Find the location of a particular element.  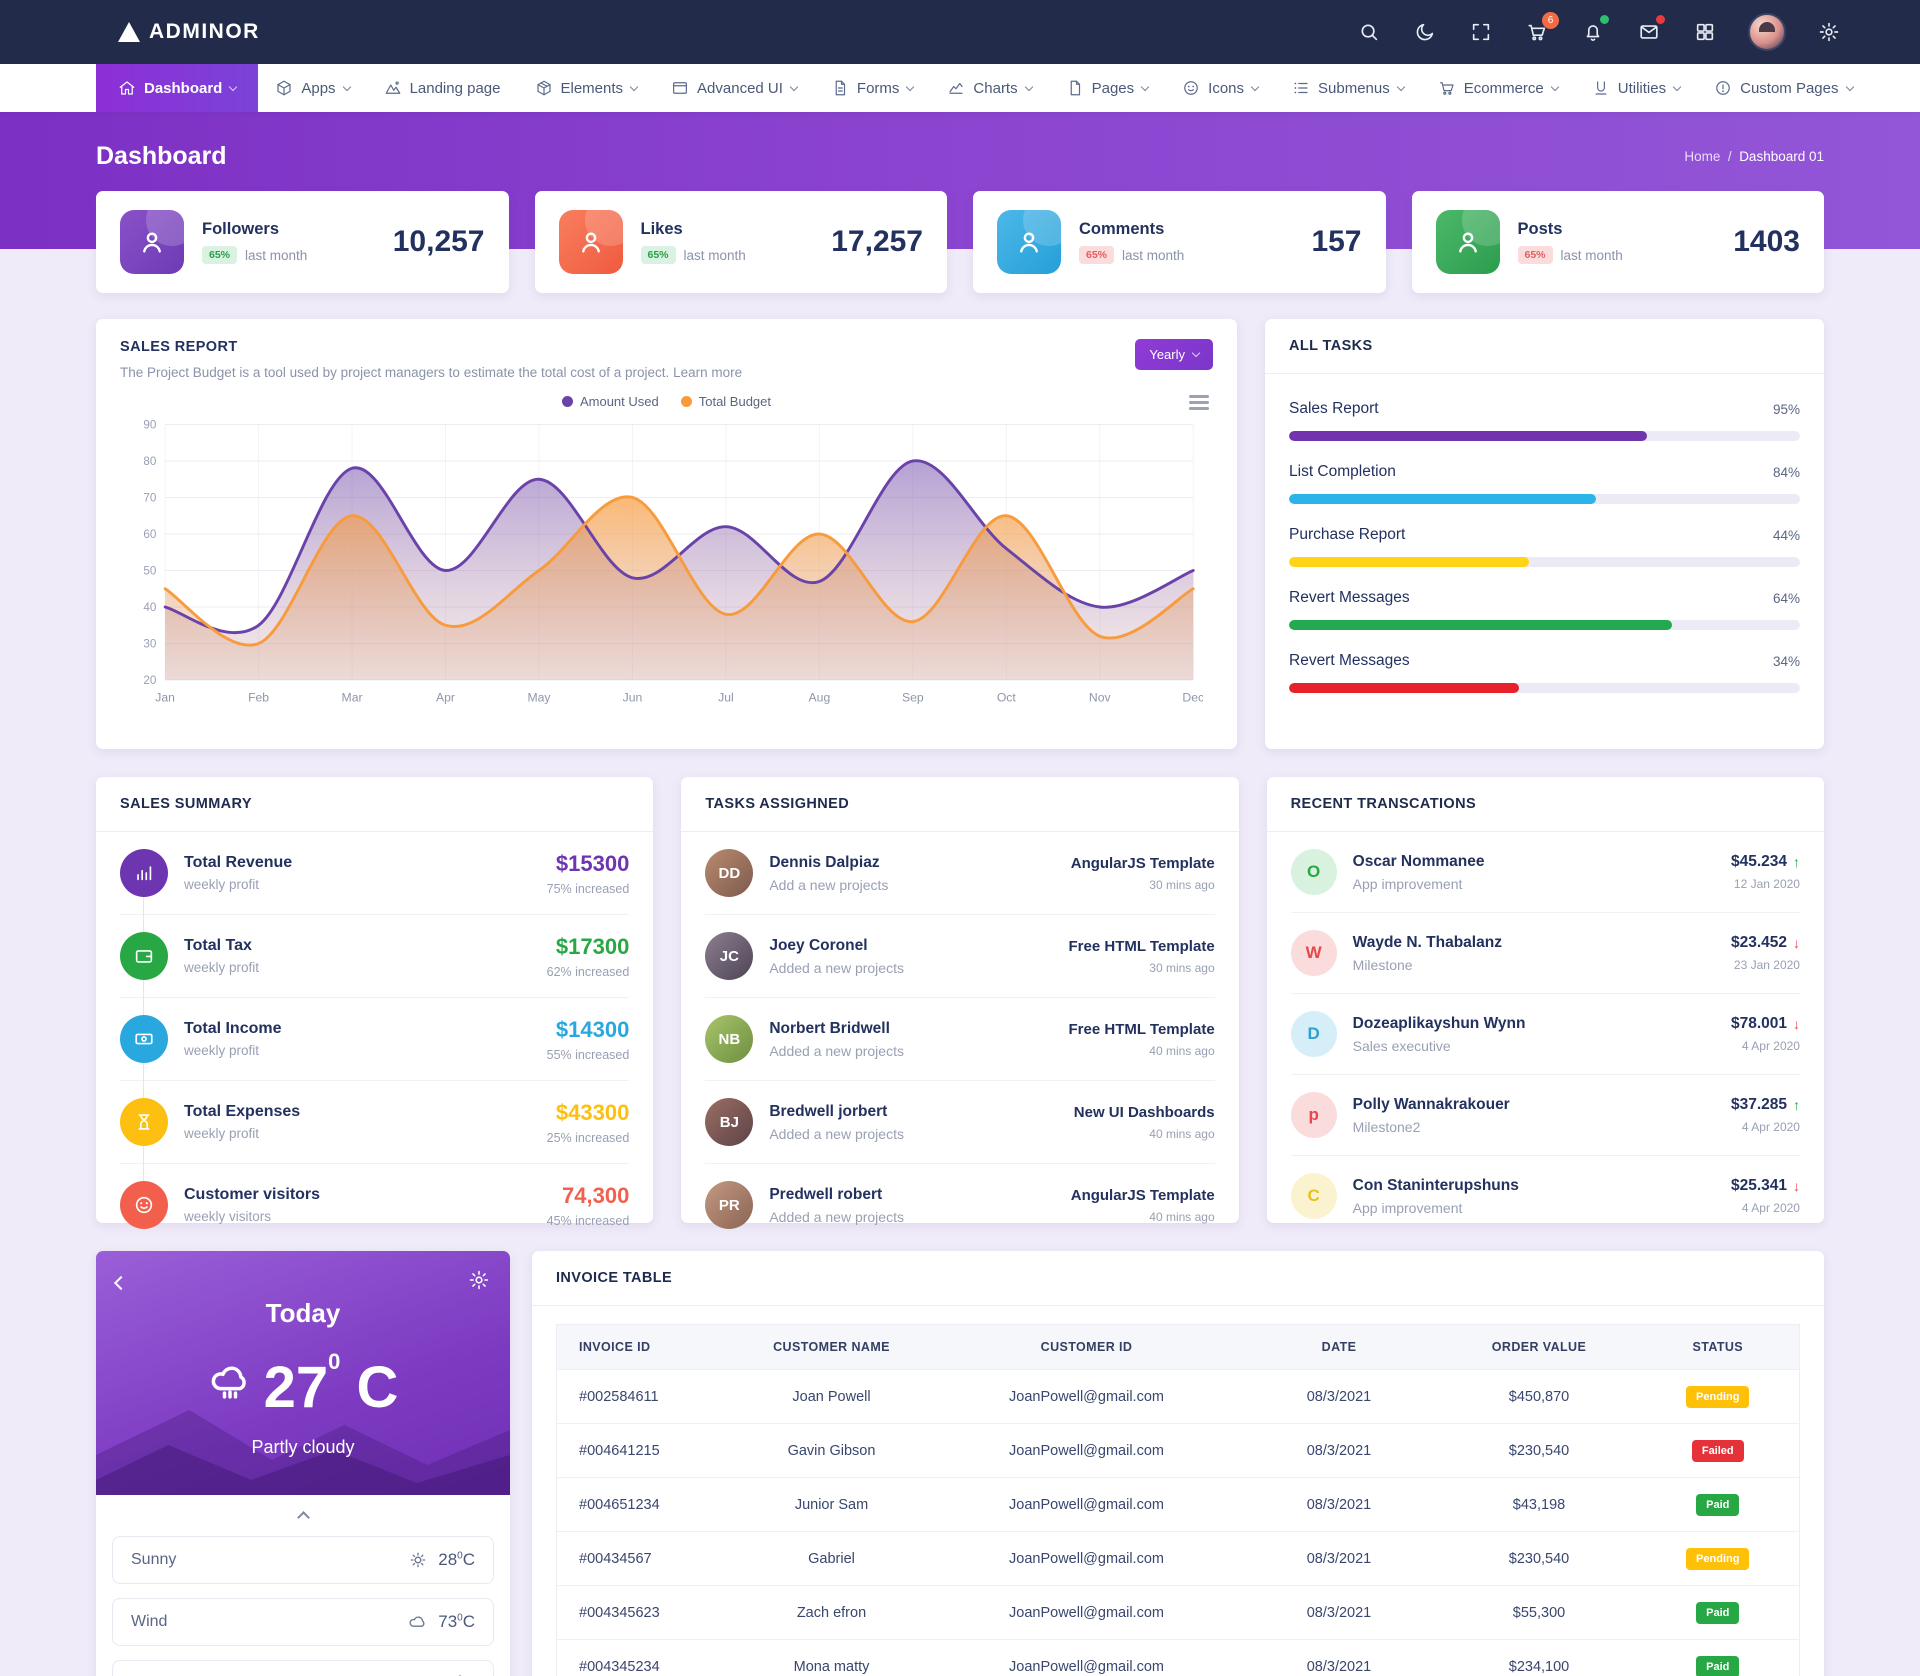

brand-logo: ADMINOR is located at coordinates (189, 32).